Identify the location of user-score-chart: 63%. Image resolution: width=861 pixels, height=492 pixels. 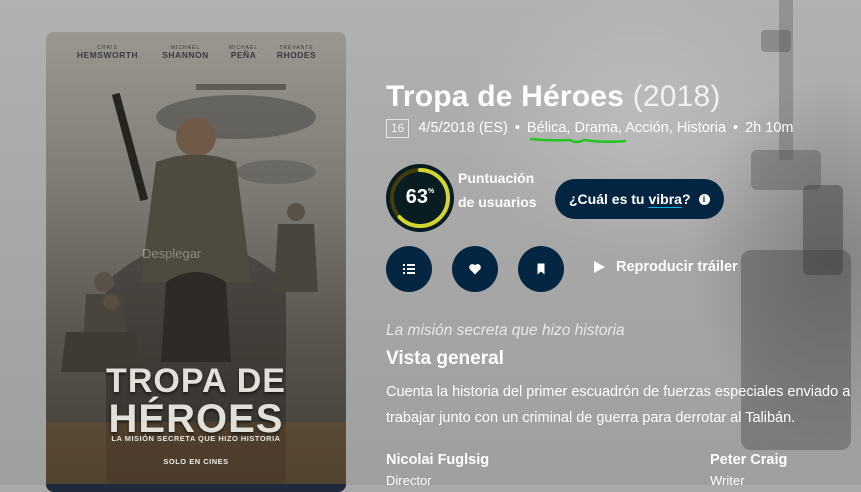
(420, 198).